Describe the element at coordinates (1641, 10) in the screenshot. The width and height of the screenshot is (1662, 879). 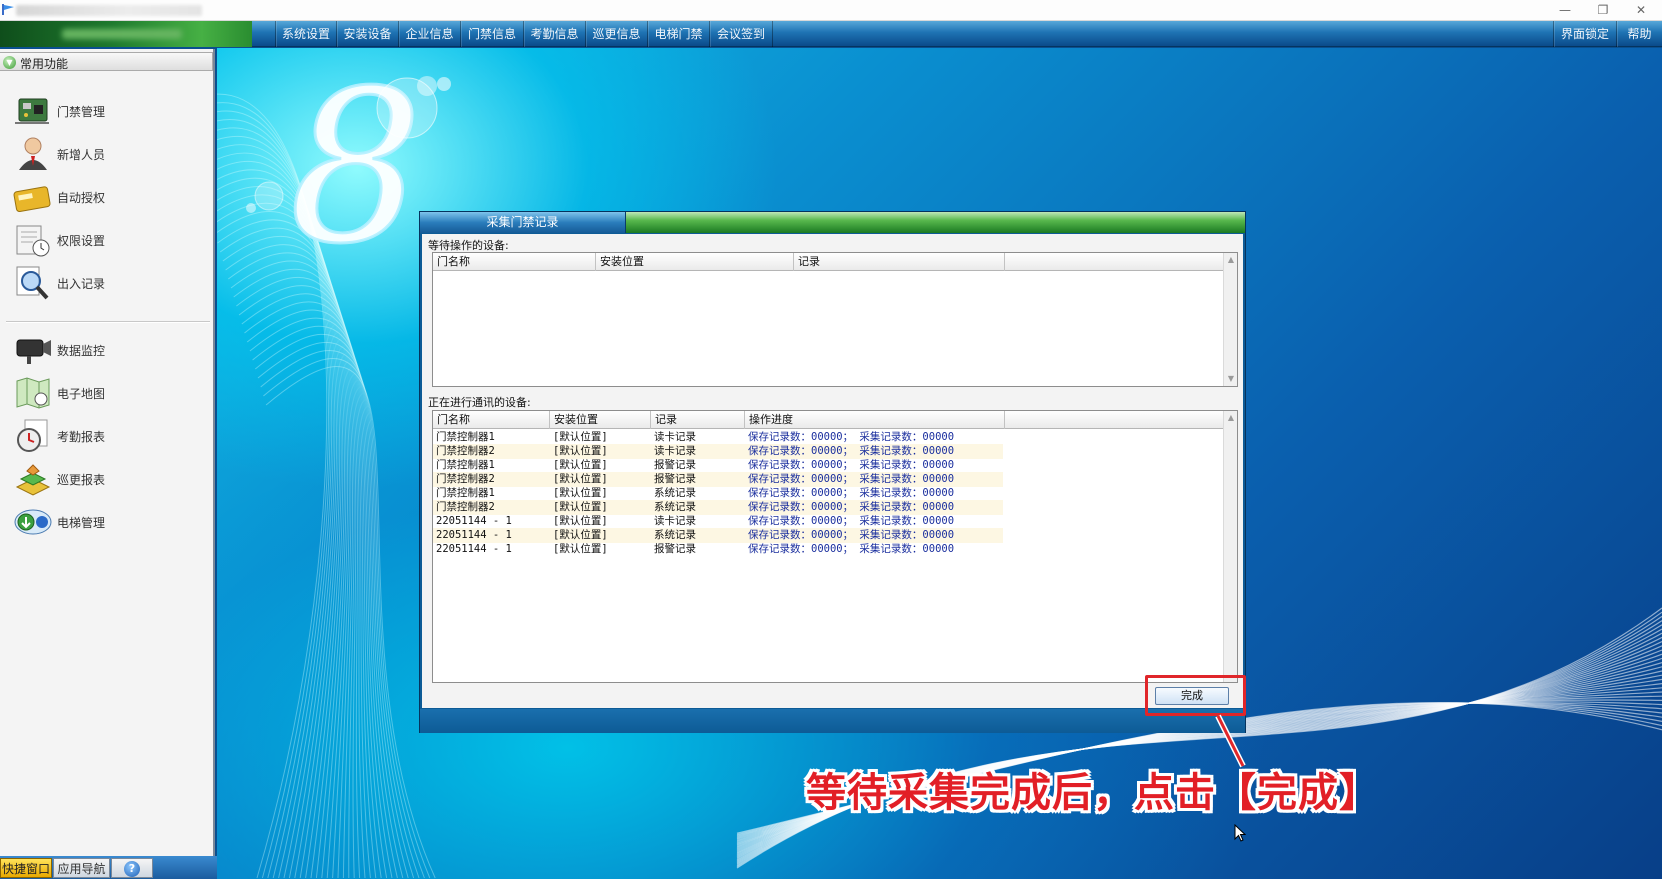
I see `close-button: ✕` at that location.